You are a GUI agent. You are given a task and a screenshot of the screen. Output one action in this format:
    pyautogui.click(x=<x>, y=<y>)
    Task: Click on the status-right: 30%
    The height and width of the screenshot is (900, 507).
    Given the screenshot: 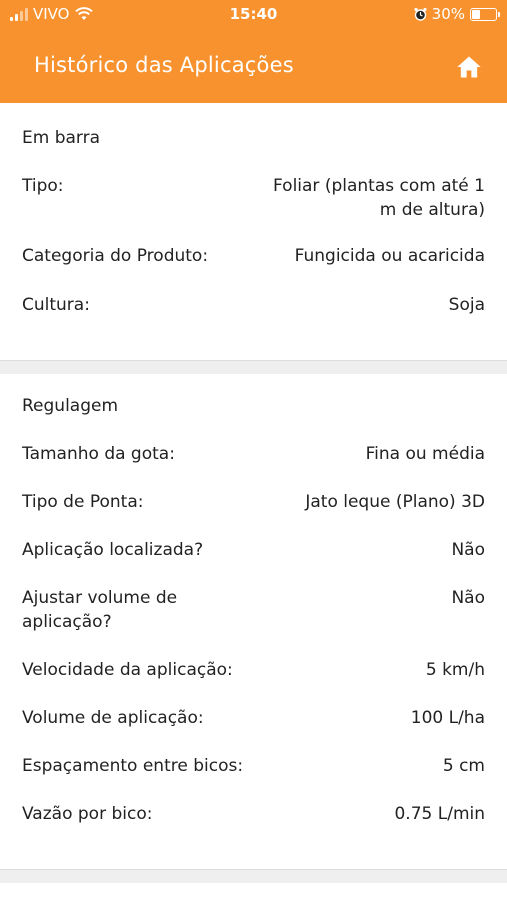 What is the action you would take?
    pyautogui.click(x=457, y=14)
    